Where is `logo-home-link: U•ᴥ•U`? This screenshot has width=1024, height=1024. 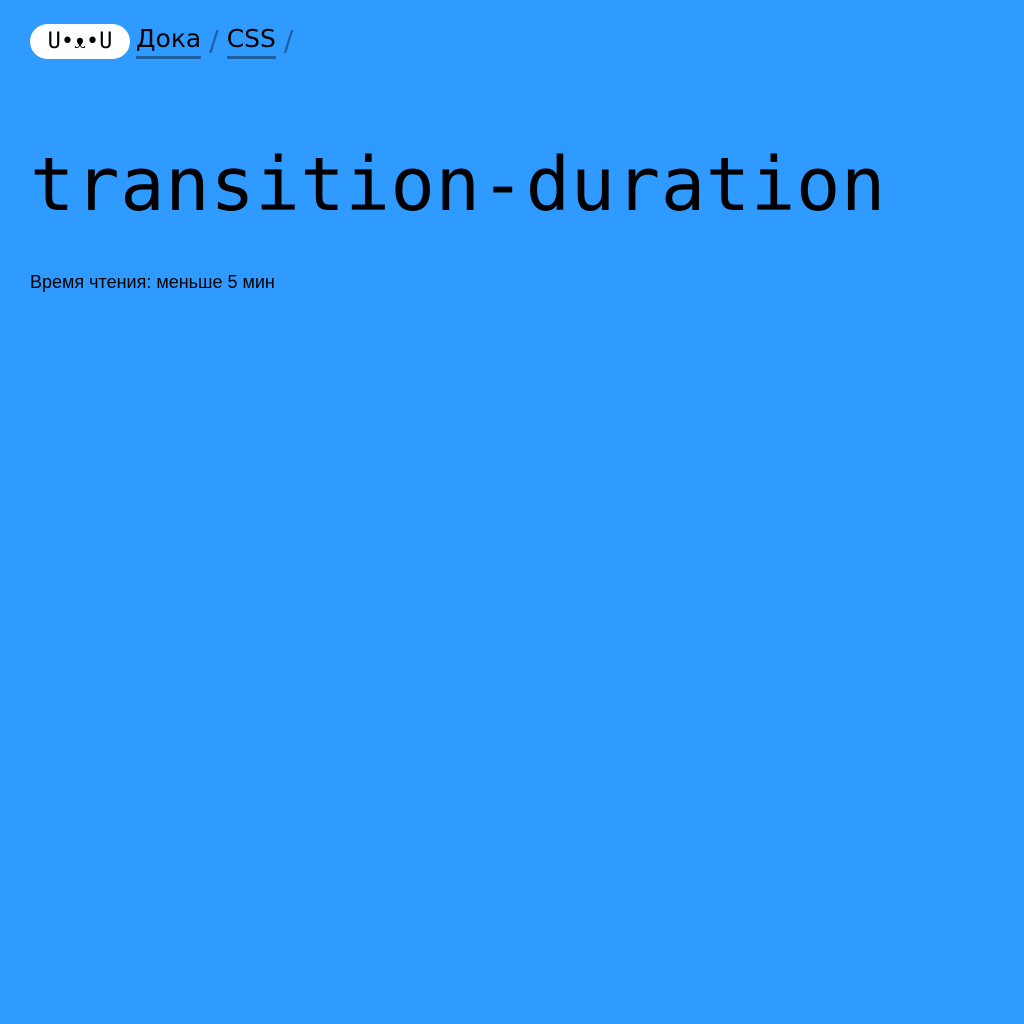 logo-home-link: U•ᴥ•U is located at coordinates (80, 41).